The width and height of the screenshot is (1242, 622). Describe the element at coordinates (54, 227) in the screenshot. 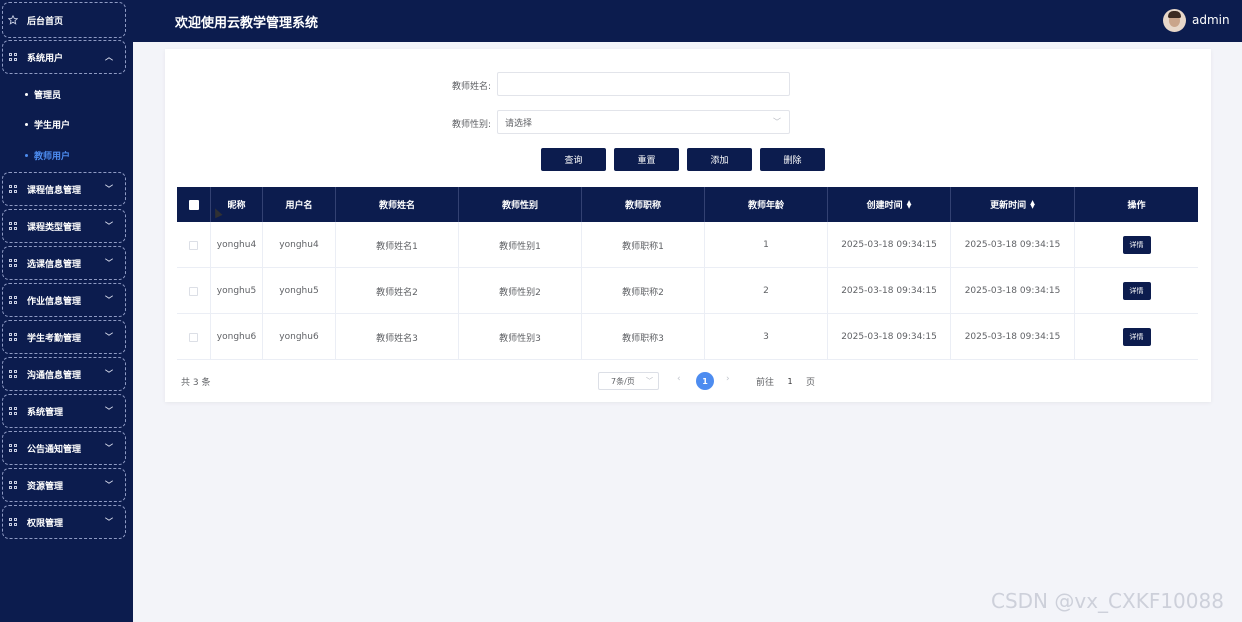

I see `sidebar-item-label: 课程类型管理` at that location.